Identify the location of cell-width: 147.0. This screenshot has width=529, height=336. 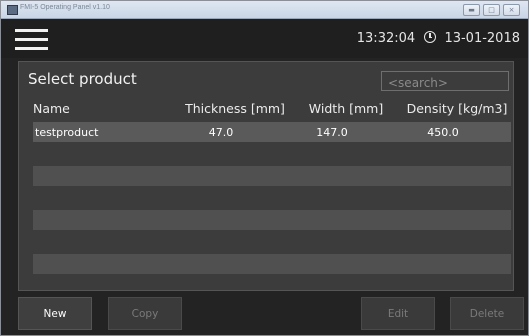
(332, 132).